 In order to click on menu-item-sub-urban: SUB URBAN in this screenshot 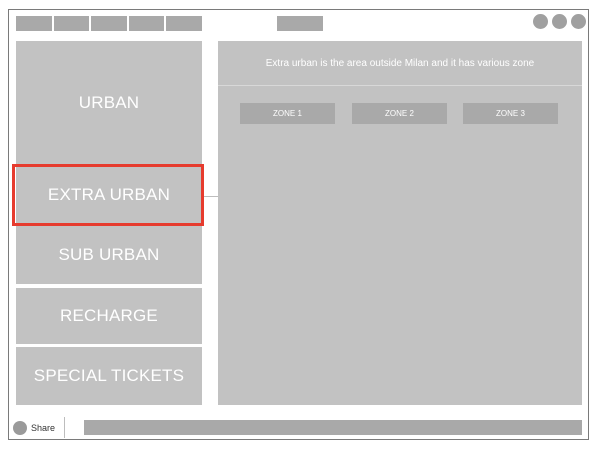, I will do `click(109, 255)`.